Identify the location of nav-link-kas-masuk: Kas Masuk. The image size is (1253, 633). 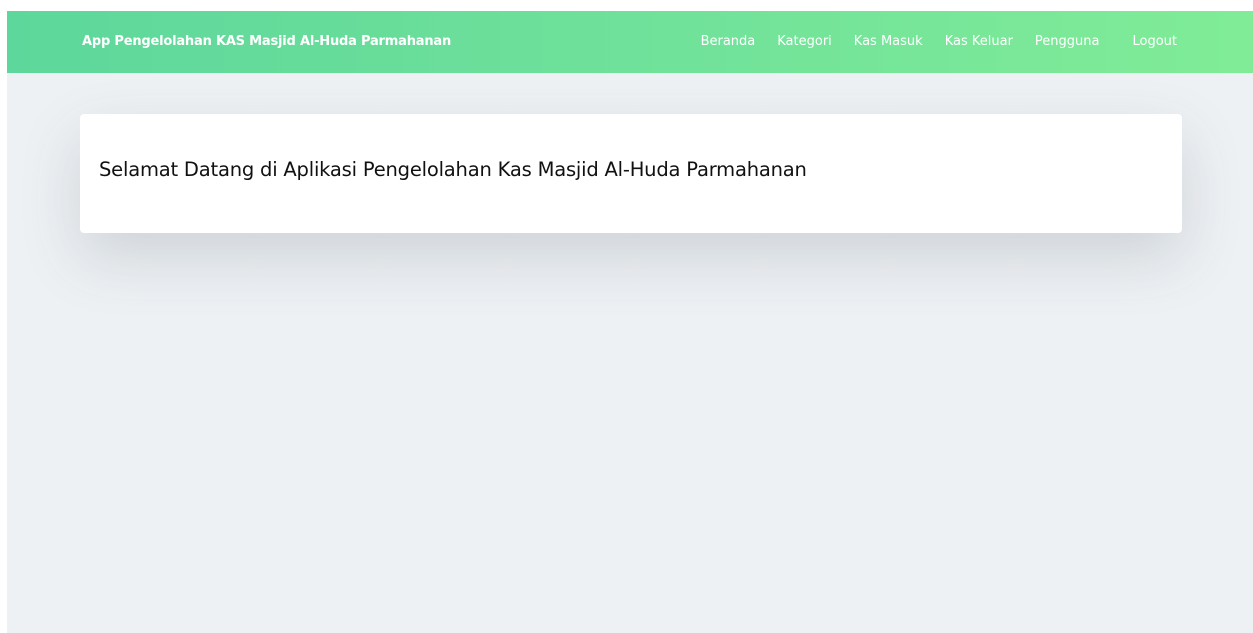
(888, 42).